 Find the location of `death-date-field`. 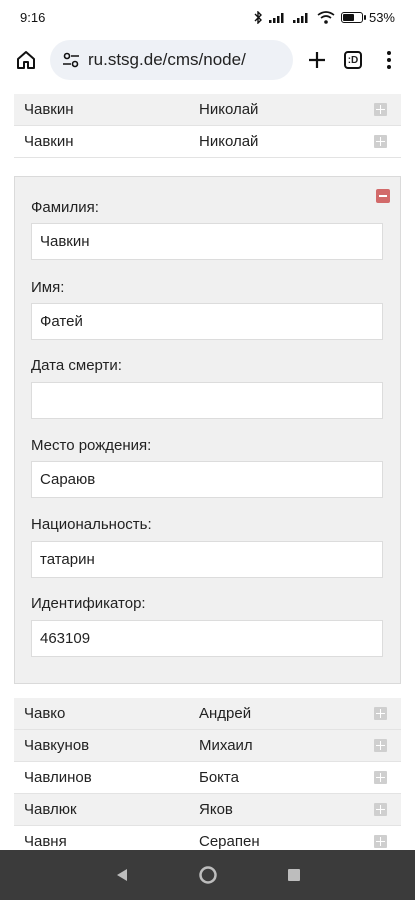

death-date-field is located at coordinates (207, 400).